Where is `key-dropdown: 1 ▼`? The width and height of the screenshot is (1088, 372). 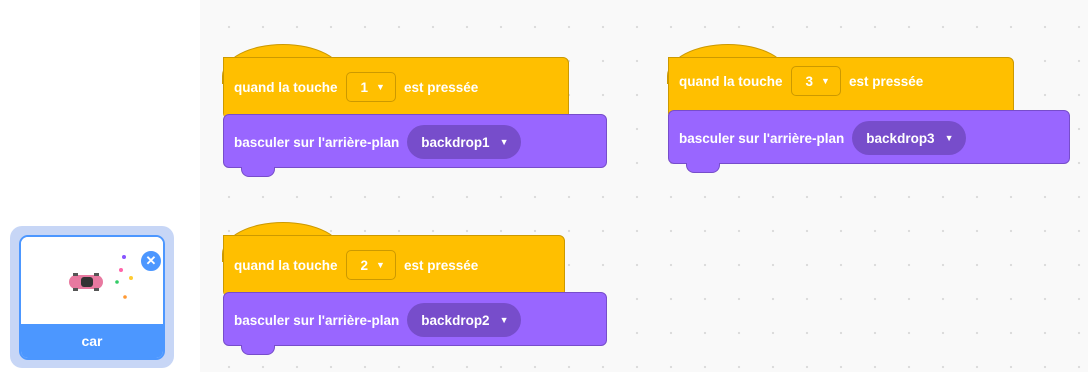 key-dropdown: 1 ▼ is located at coordinates (370, 87).